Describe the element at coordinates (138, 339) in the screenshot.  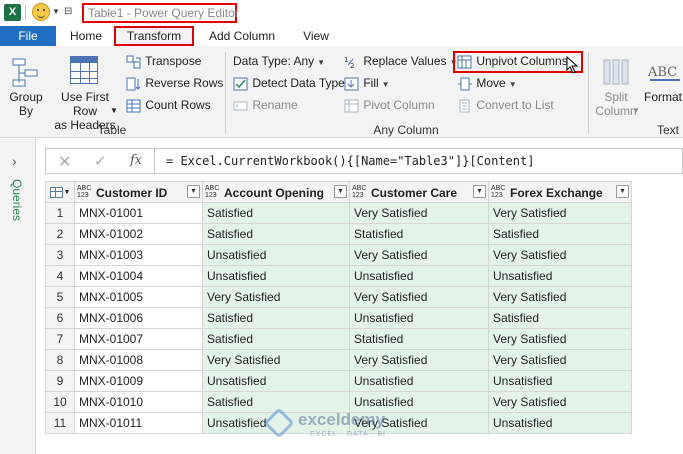
I see `table-cell: MNX-01007` at that location.